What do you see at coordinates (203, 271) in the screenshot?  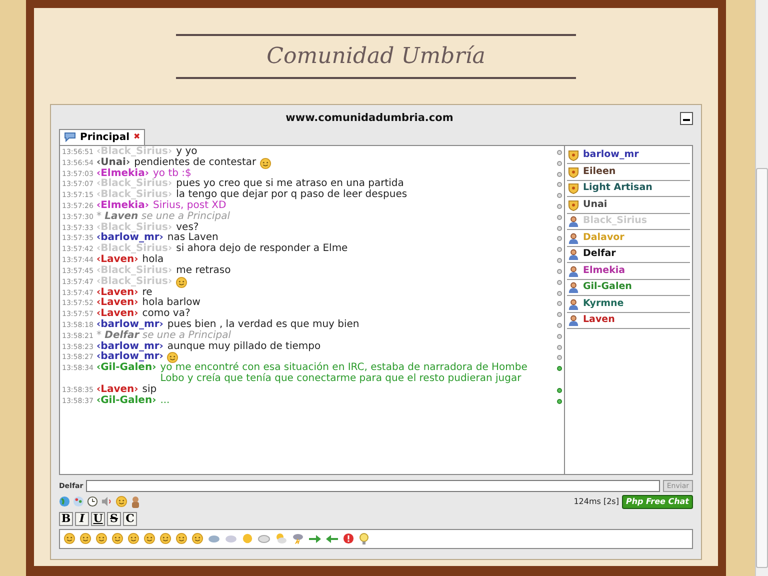 I see `message-text: me retraso` at bounding box center [203, 271].